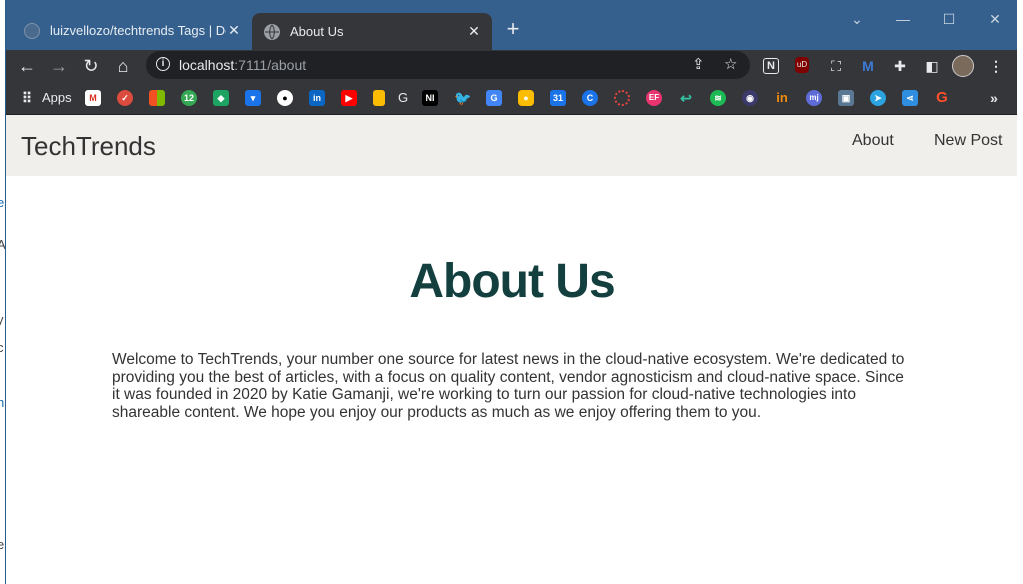 This screenshot has height=584, width=1023. Describe the element at coordinates (903, 19) in the screenshot. I see `minimize-icon: —` at that location.